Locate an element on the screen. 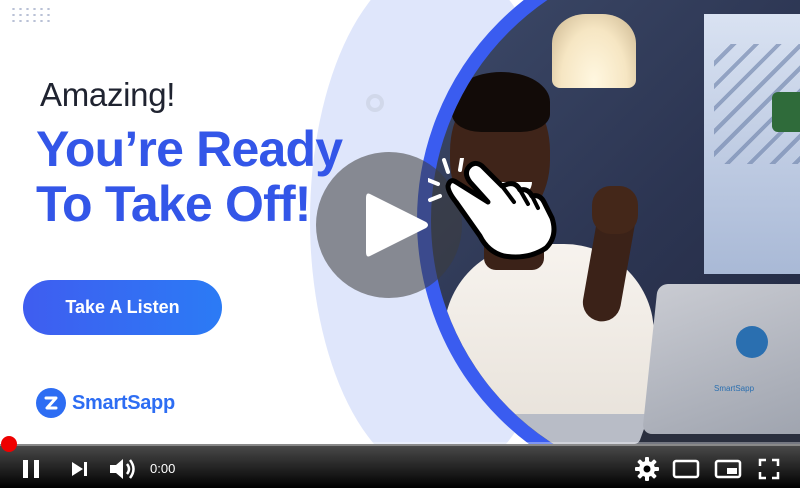 This screenshot has height=488, width=800. headline: You’re Ready To Take Off! is located at coordinates (189, 176).